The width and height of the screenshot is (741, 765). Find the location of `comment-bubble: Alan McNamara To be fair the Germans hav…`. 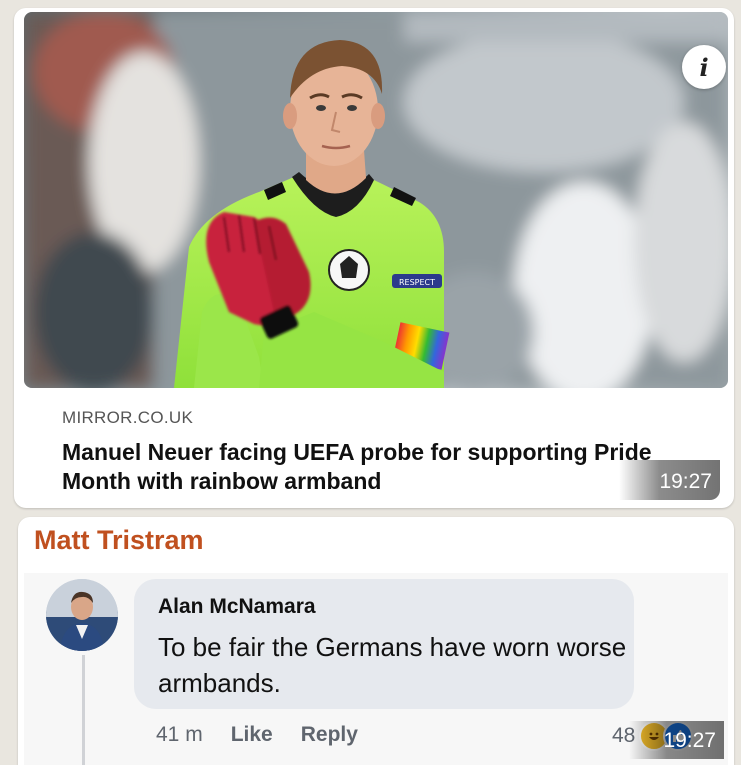

comment-bubble: Alan McNamara To be fair the Germans hav… is located at coordinates (384, 644).